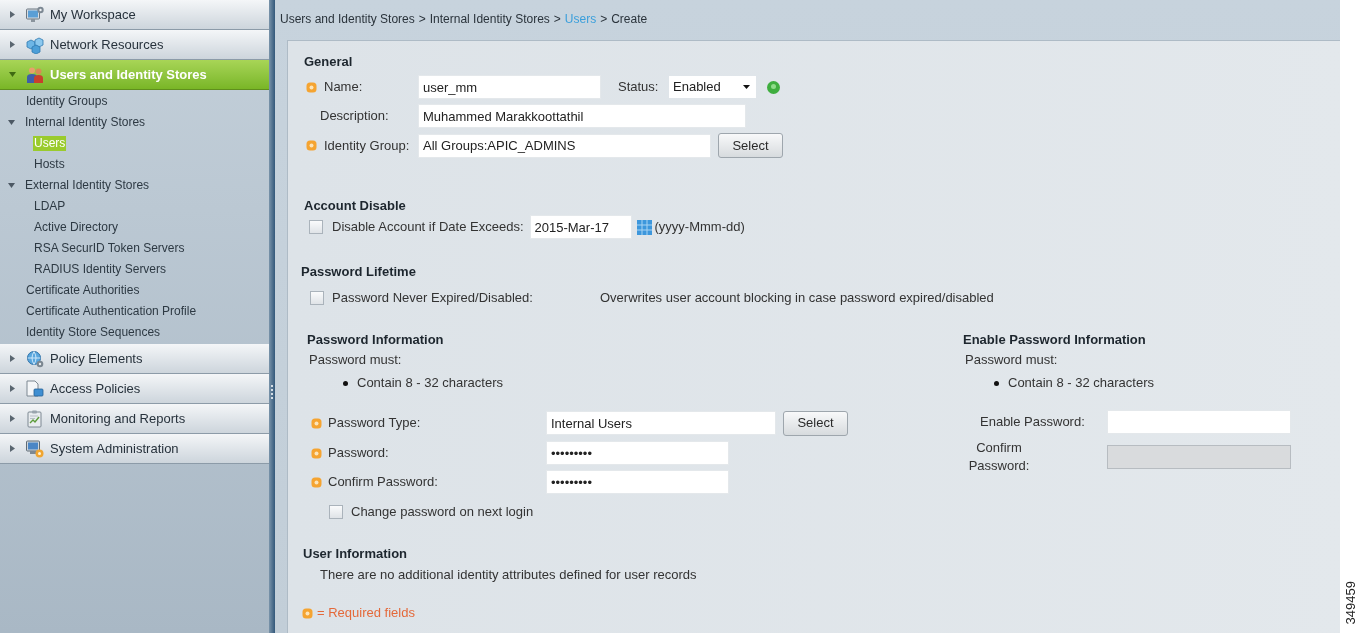  Describe the element at coordinates (428, 227) in the screenshot. I see `checkbox-label: Disable Account if Date Exceeds:` at that location.